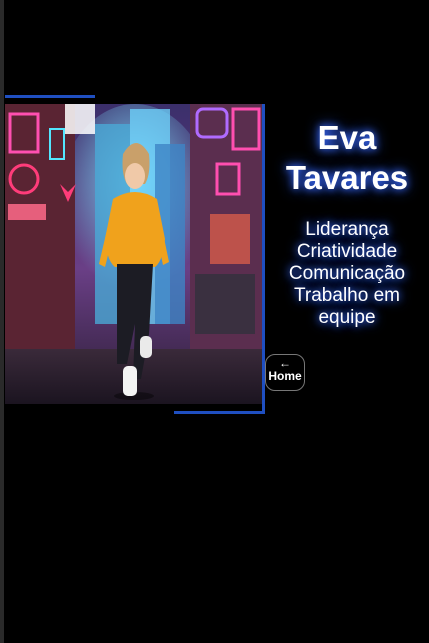 Image resolution: width=429 pixels, height=643 pixels. I want to click on skill-item: Criatividade, so click(347, 251).